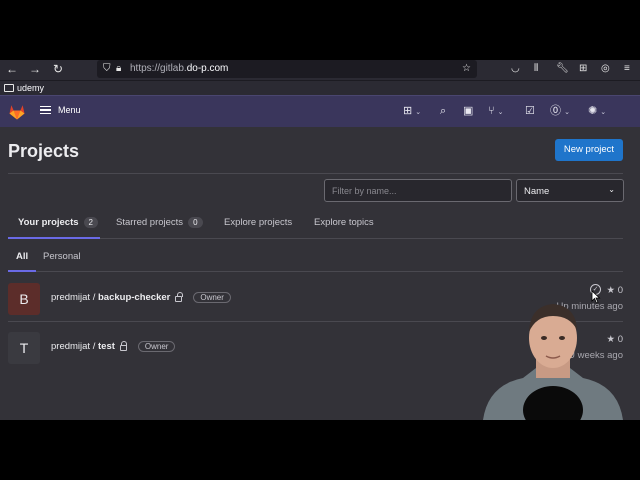 The height and width of the screenshot is (480, 640). What do you see at coordinates (48, 222) in the screenshot?
I see `tab-label: Your projects` at bounding box center [48, 222].